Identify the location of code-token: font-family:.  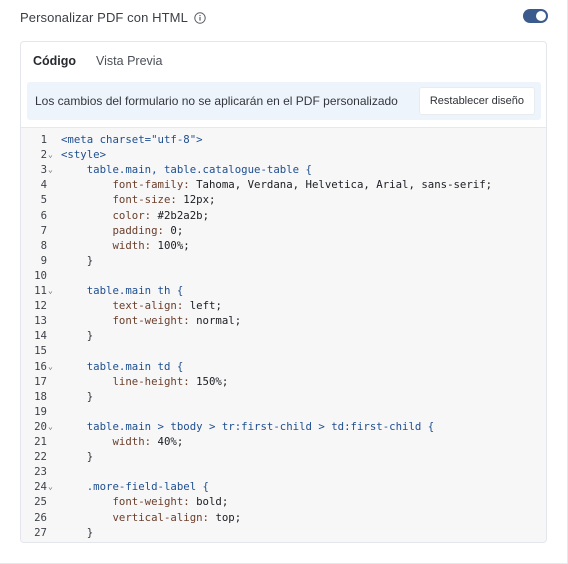
(129, 185).